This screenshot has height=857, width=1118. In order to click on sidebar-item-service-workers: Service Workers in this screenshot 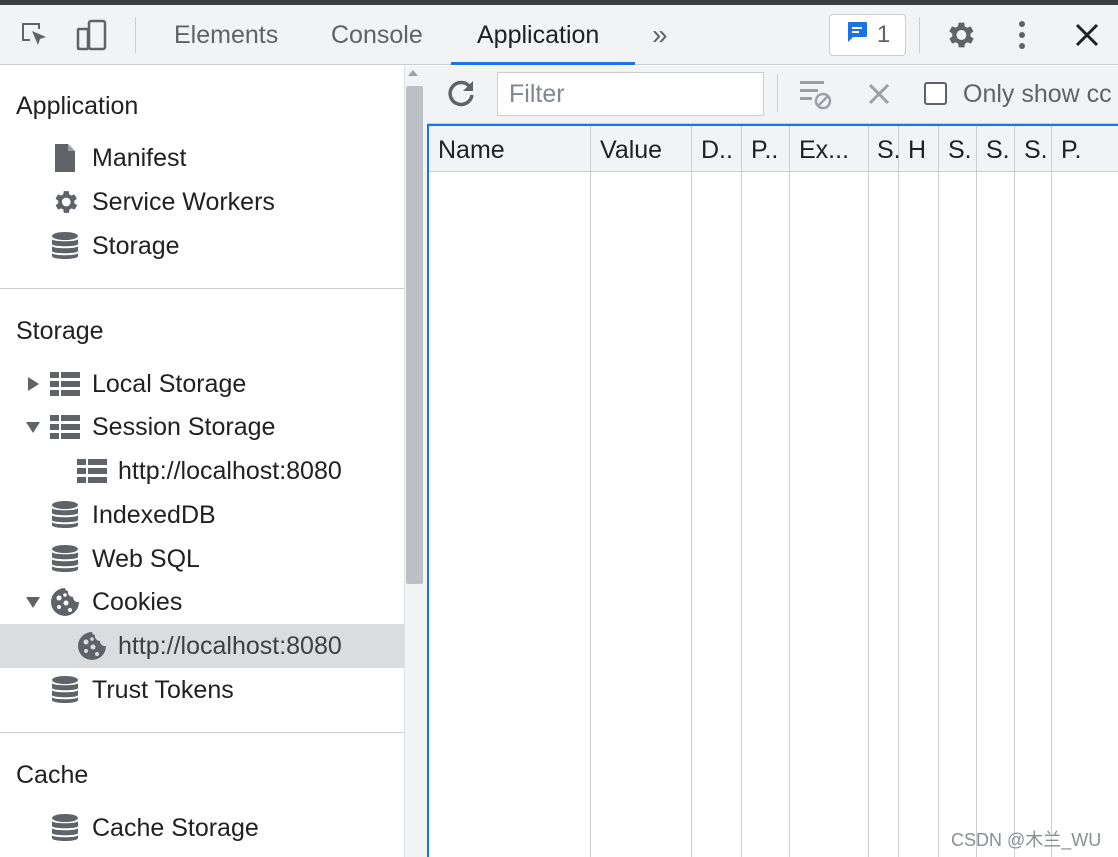, I will do `click(202, 202)`.